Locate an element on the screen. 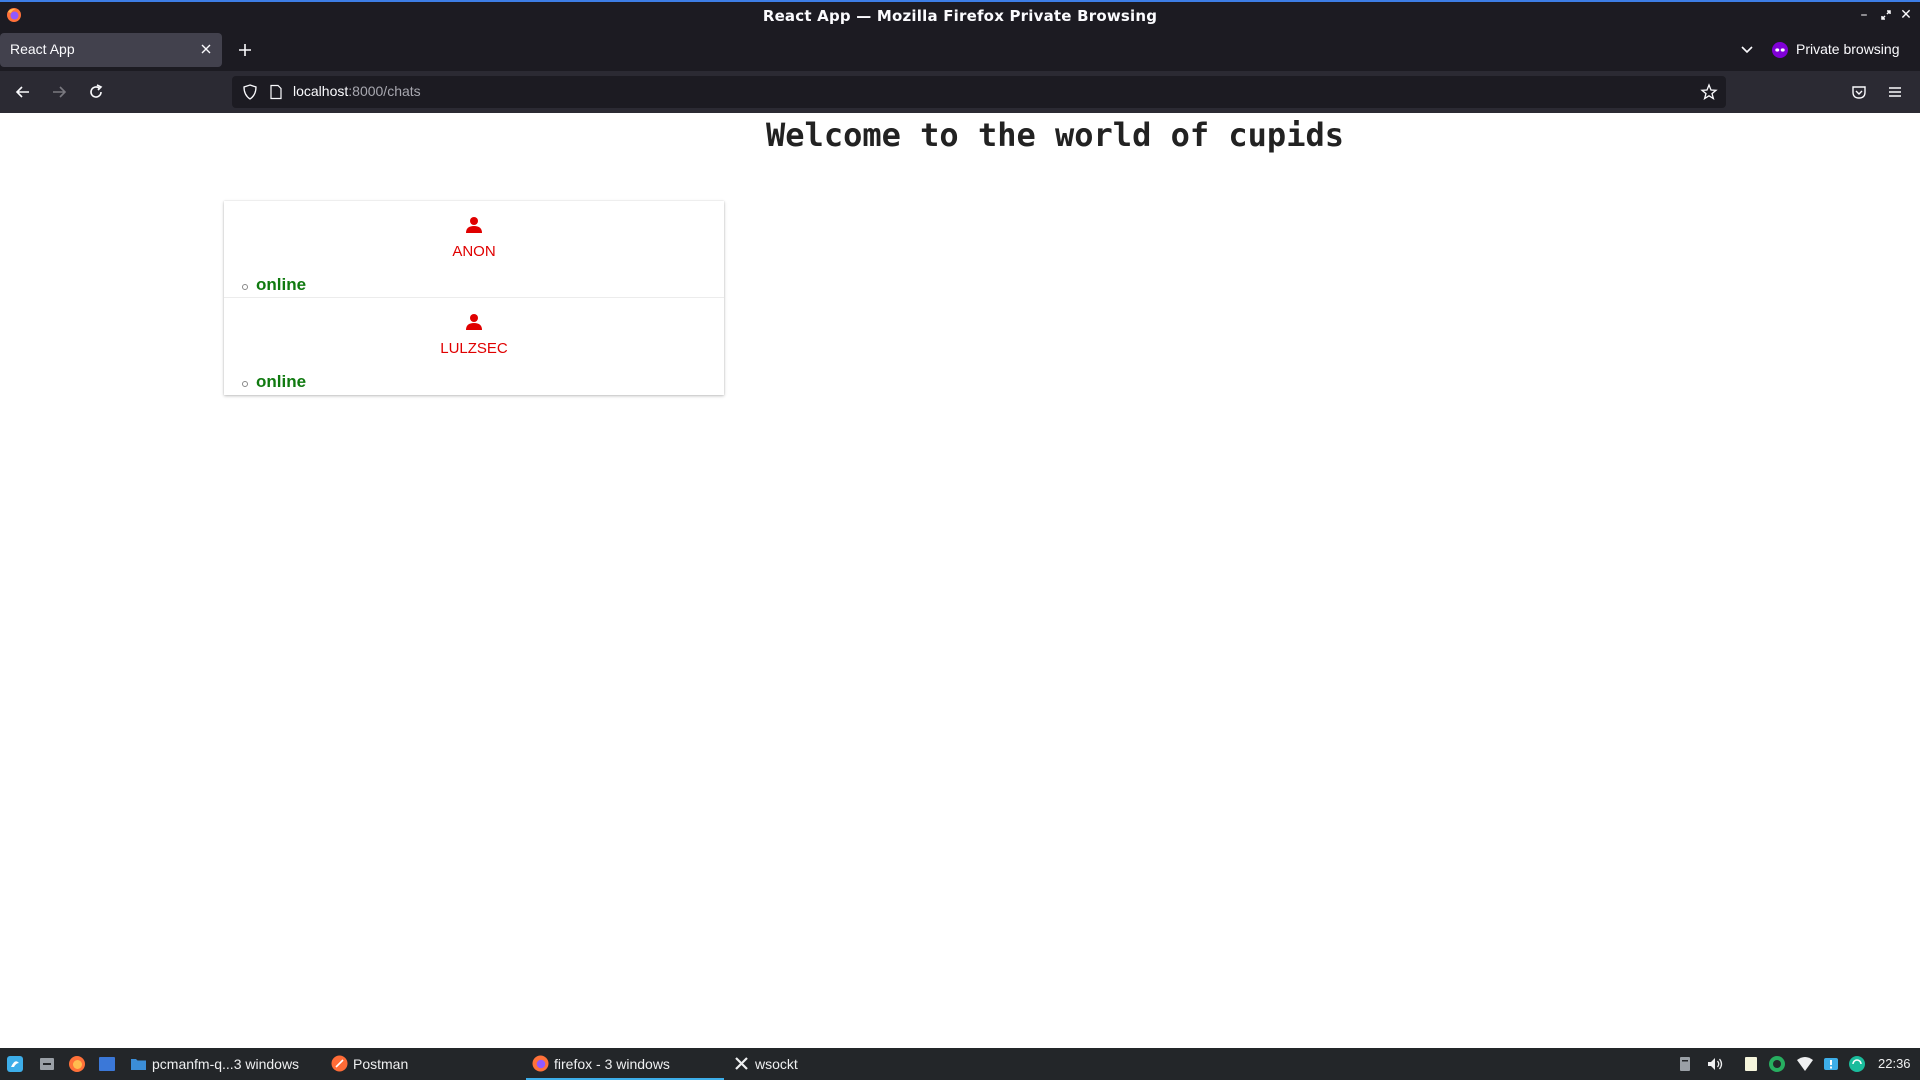 The image size is (1920, 1080). heading-container: Welcome to the world of cupids is located at coordinates (960, 138).